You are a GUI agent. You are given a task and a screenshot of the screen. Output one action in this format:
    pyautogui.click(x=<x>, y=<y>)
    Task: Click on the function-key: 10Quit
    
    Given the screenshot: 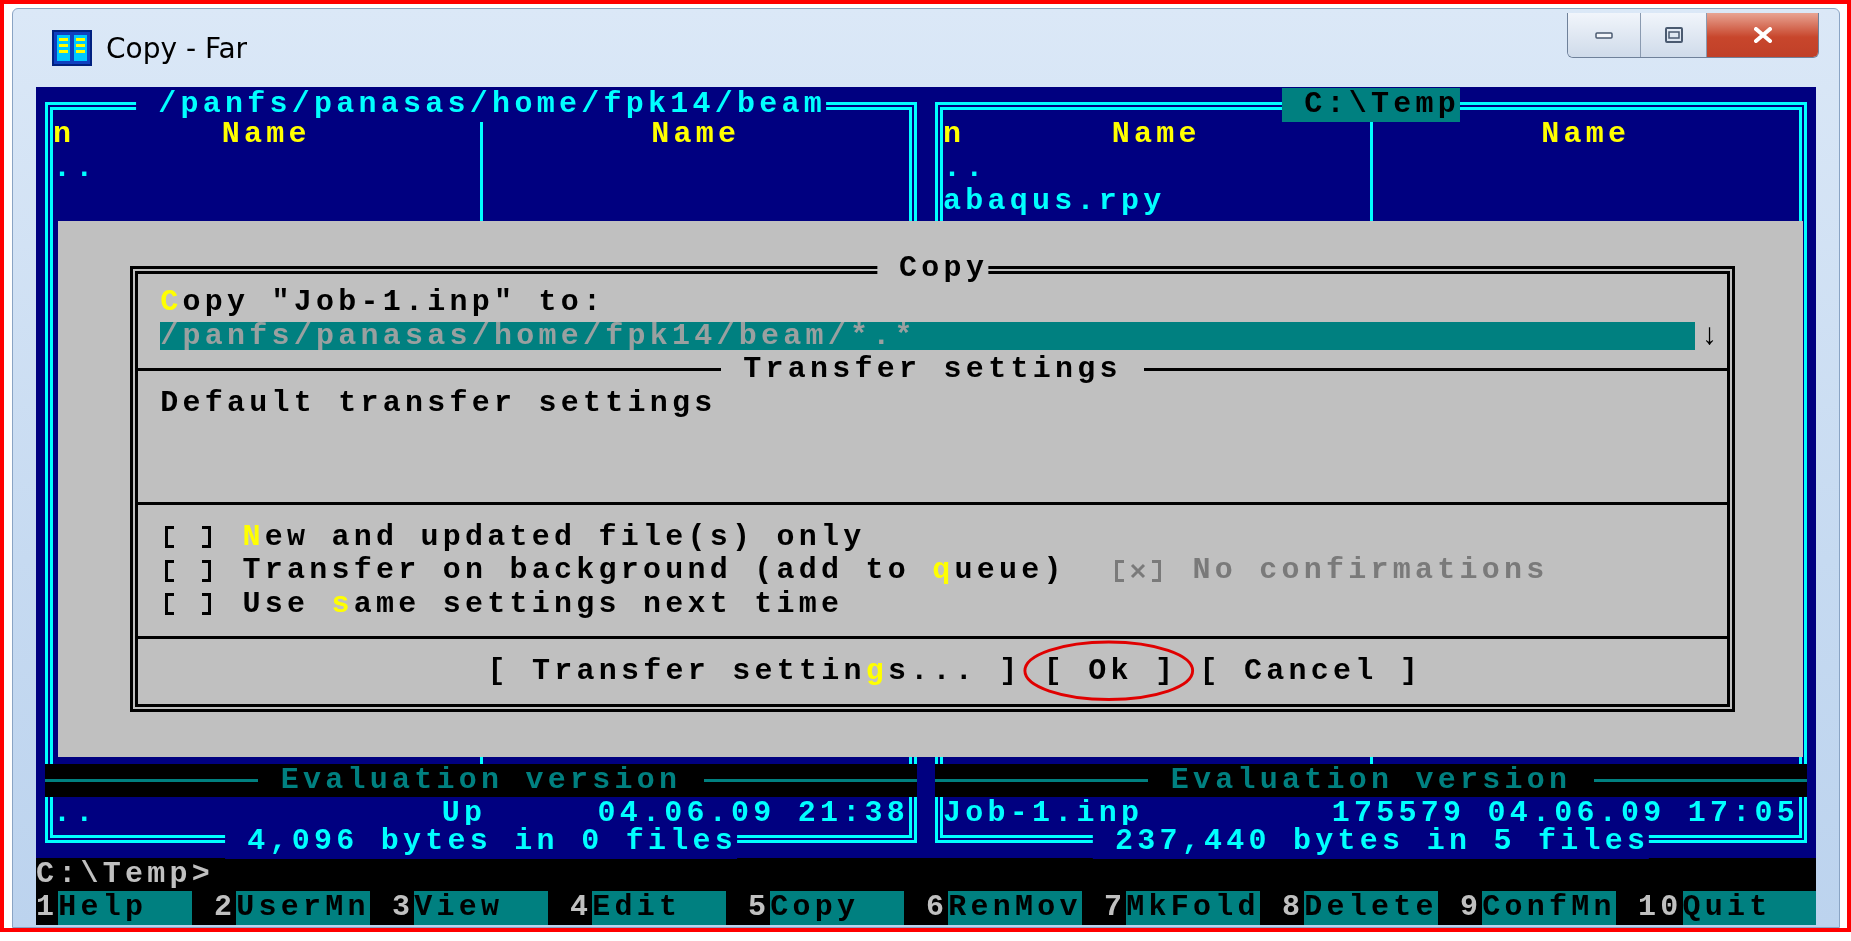 What is the action you would take?
    pyautogui.click(x=1727, y=908)
    